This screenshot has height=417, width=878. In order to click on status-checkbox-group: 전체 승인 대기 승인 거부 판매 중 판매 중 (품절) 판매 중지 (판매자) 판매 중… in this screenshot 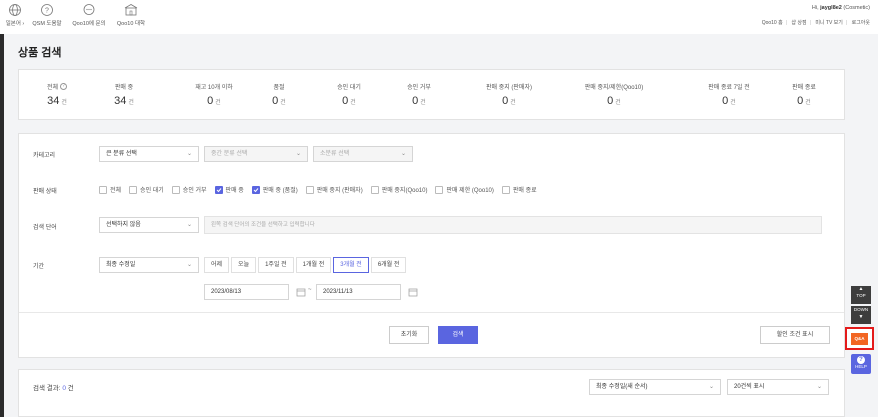, I will do `click(322, 189)`.